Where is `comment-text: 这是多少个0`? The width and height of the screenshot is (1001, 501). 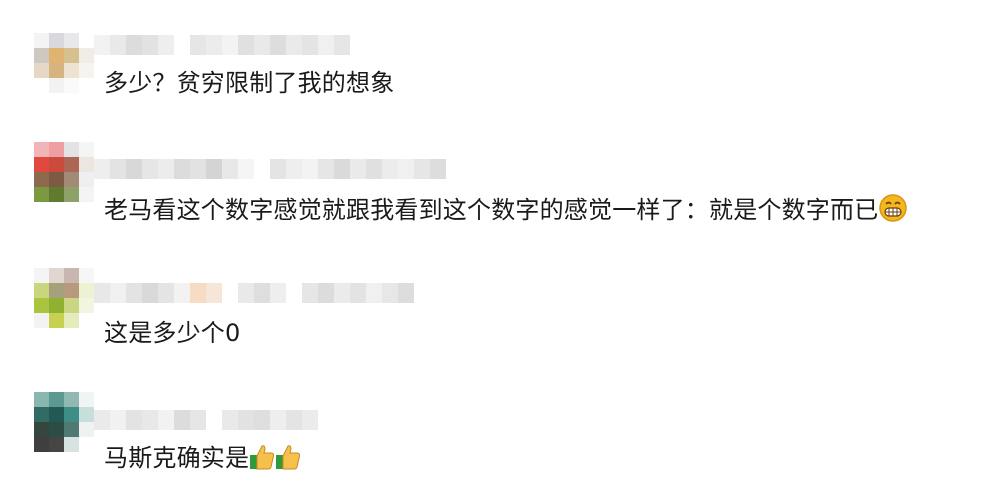 comment-text: 这是多少个0 is located at coordinates (172, 333).